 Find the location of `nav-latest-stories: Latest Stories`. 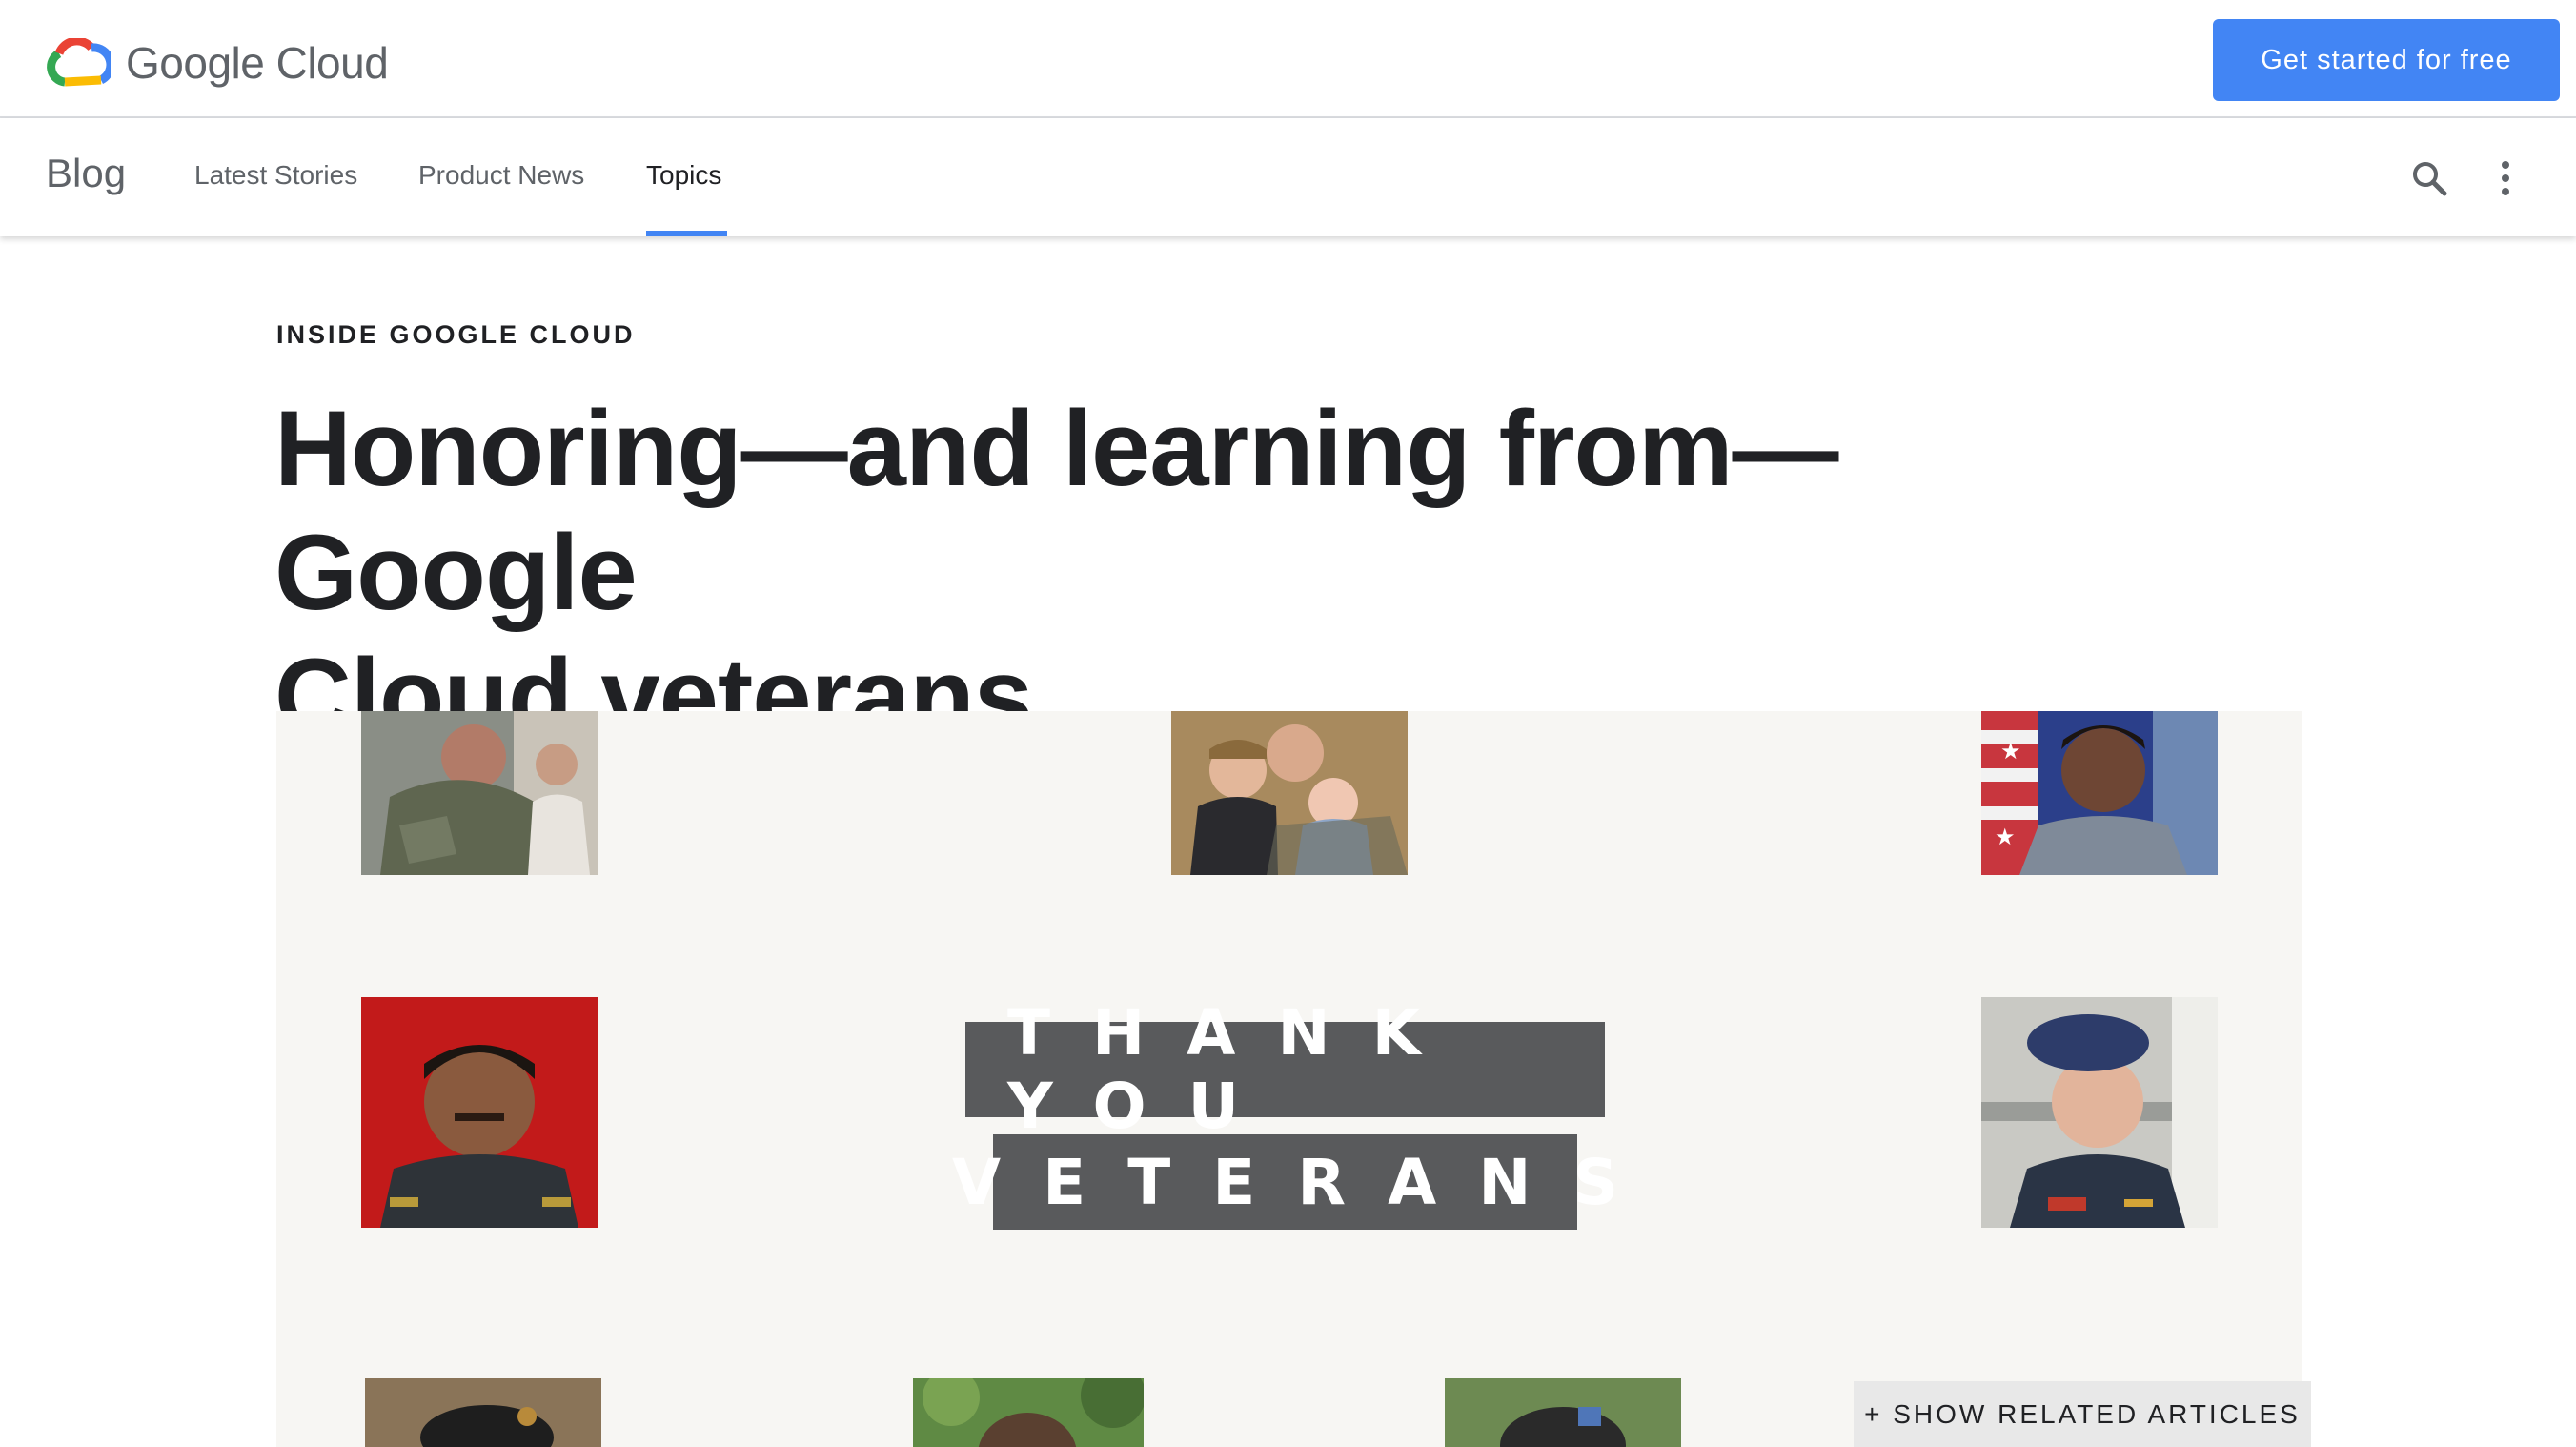

nav-latest-stories: Latest Stories is located at coordinates (275, 175).